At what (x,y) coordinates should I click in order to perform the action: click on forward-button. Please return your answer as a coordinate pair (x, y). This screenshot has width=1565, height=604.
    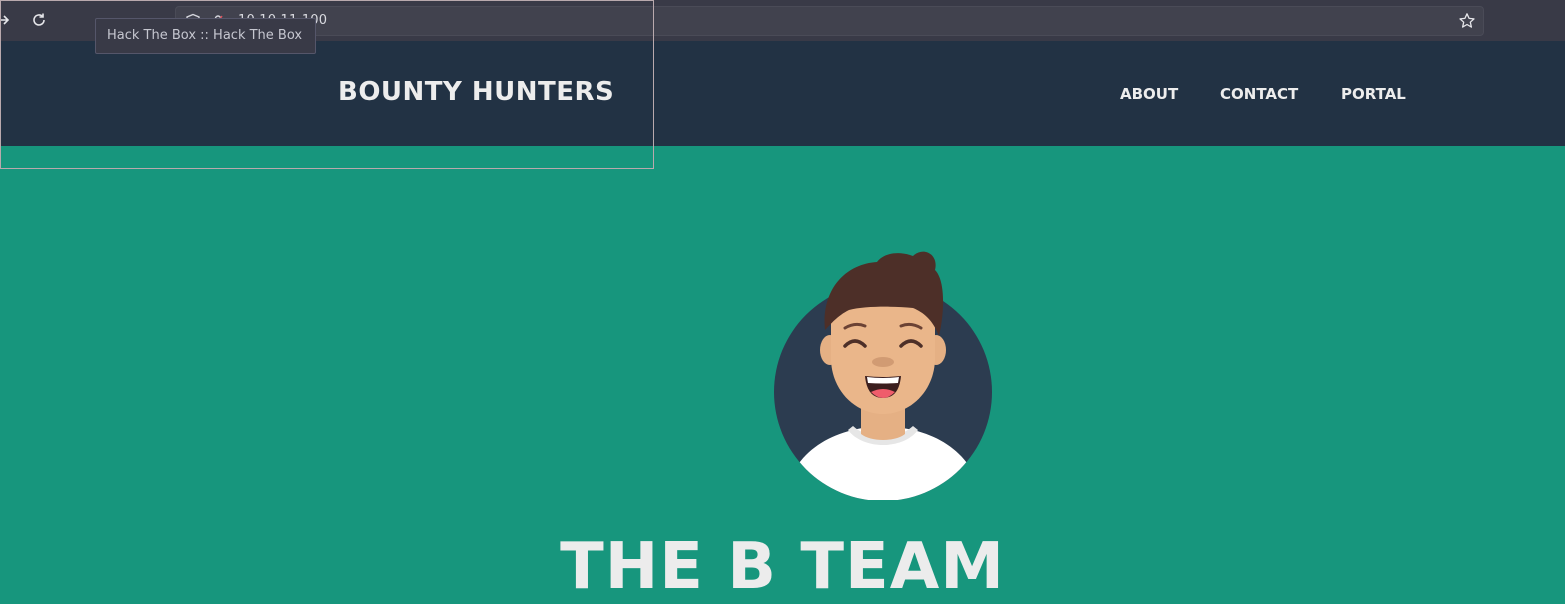
    Looking at the image, I should click on (7, 20).